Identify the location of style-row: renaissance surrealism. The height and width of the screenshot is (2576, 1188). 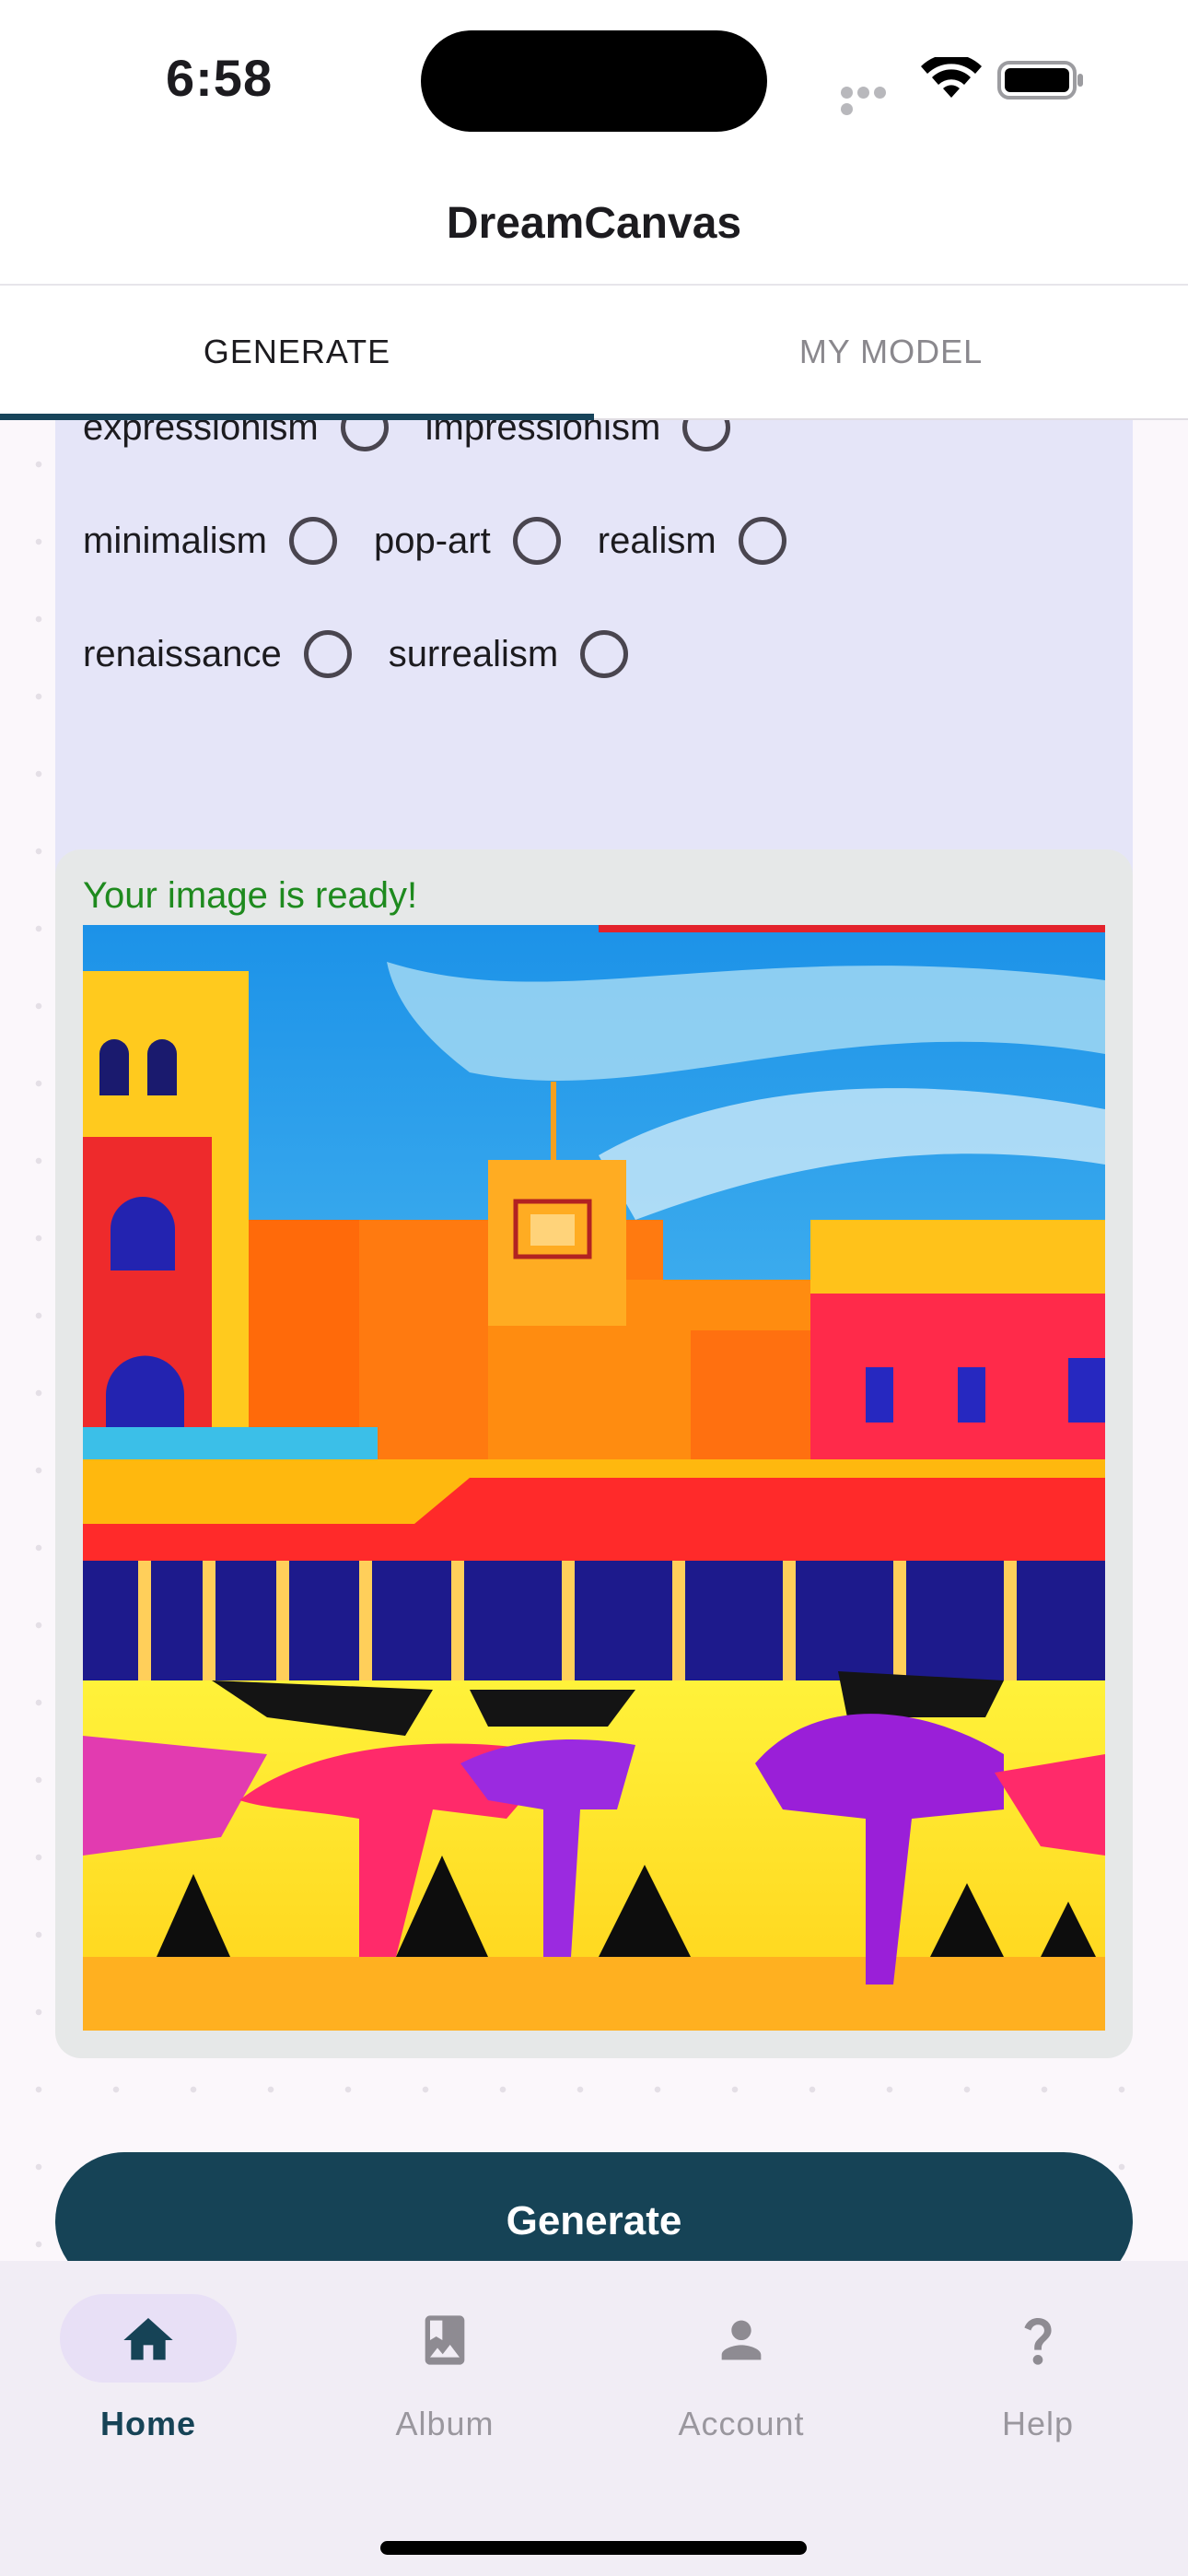
(374, 654).